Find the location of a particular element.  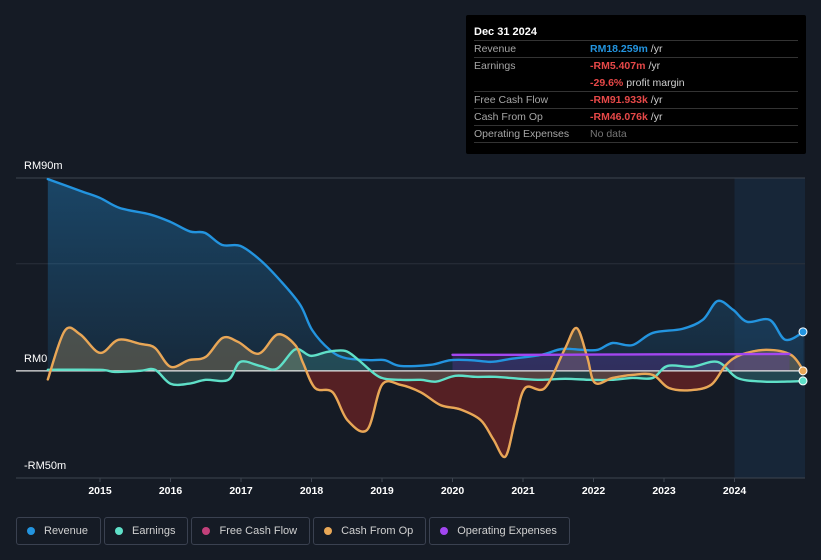

y-tick-label-bottom: -RM50m is located at coordinates (45, 466).